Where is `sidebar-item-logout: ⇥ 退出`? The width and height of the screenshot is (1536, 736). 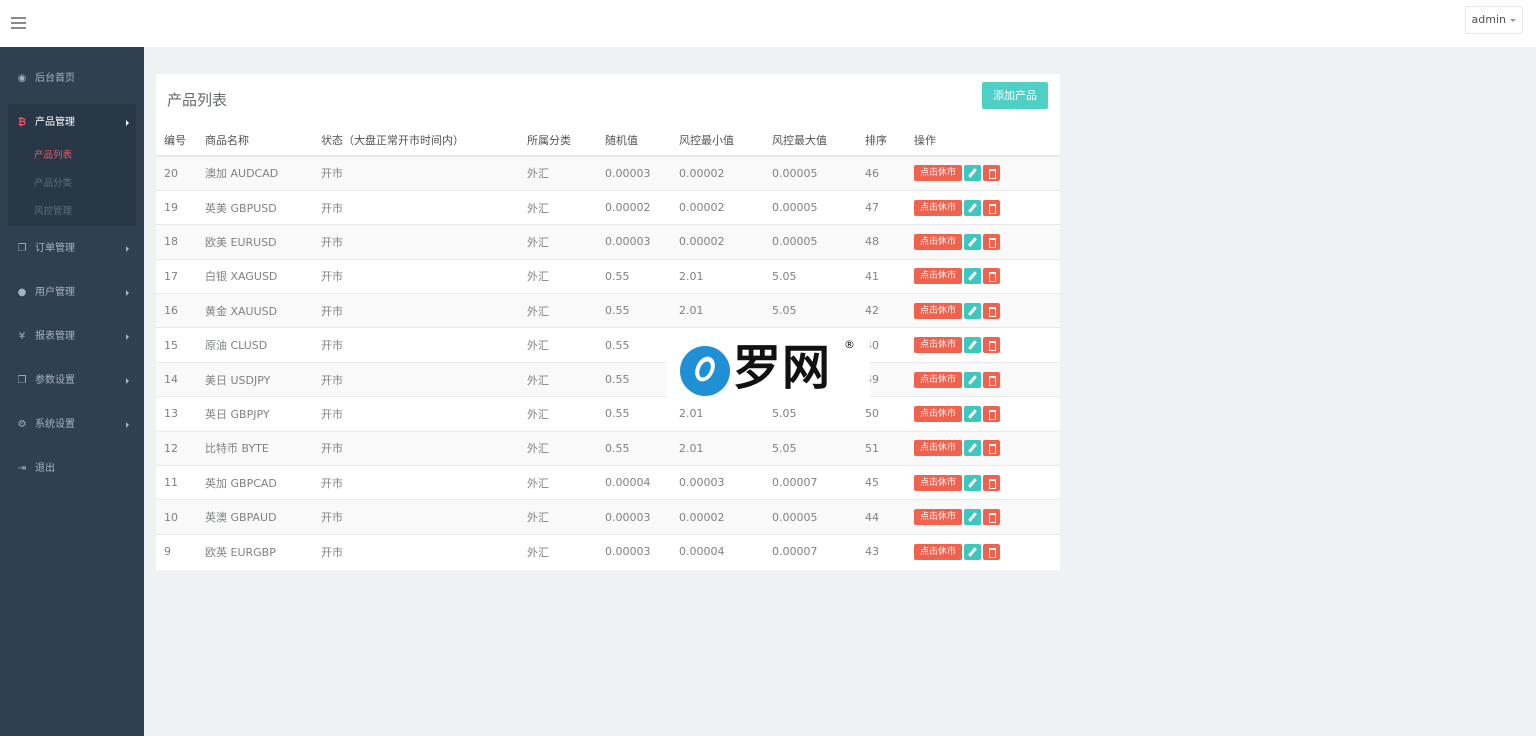 sidebar-item-logout: ⇥ 退出 is located at coordinates (72, 470).